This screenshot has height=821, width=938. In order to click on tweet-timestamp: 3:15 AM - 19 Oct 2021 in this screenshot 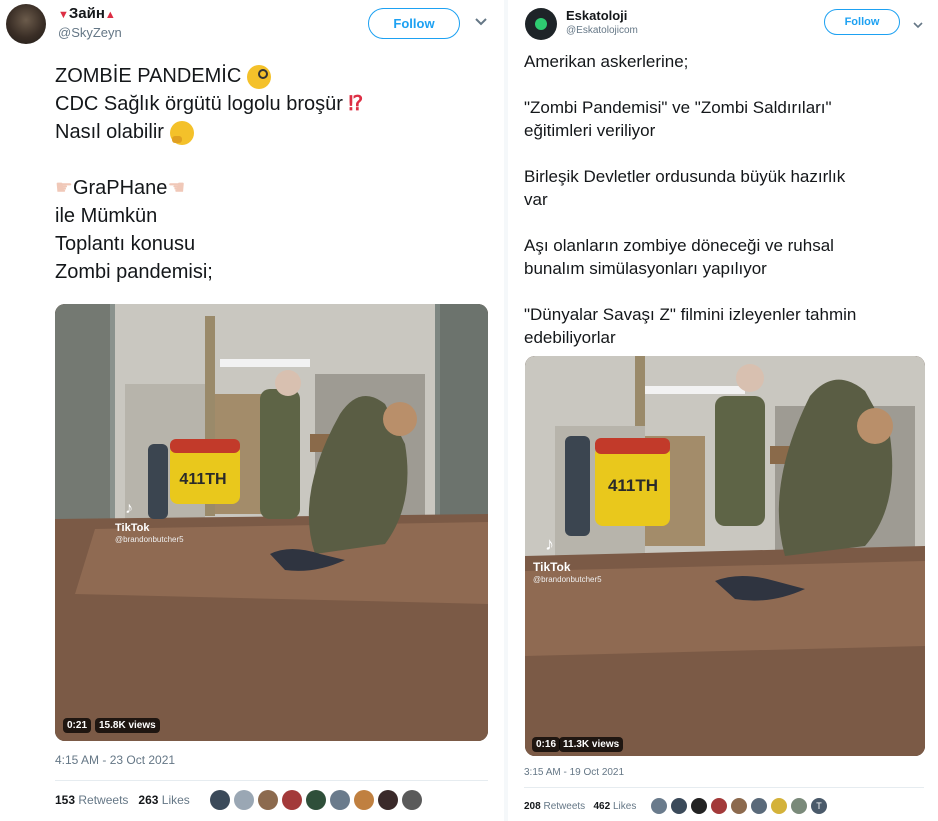, I will do `click(574, 772)`.